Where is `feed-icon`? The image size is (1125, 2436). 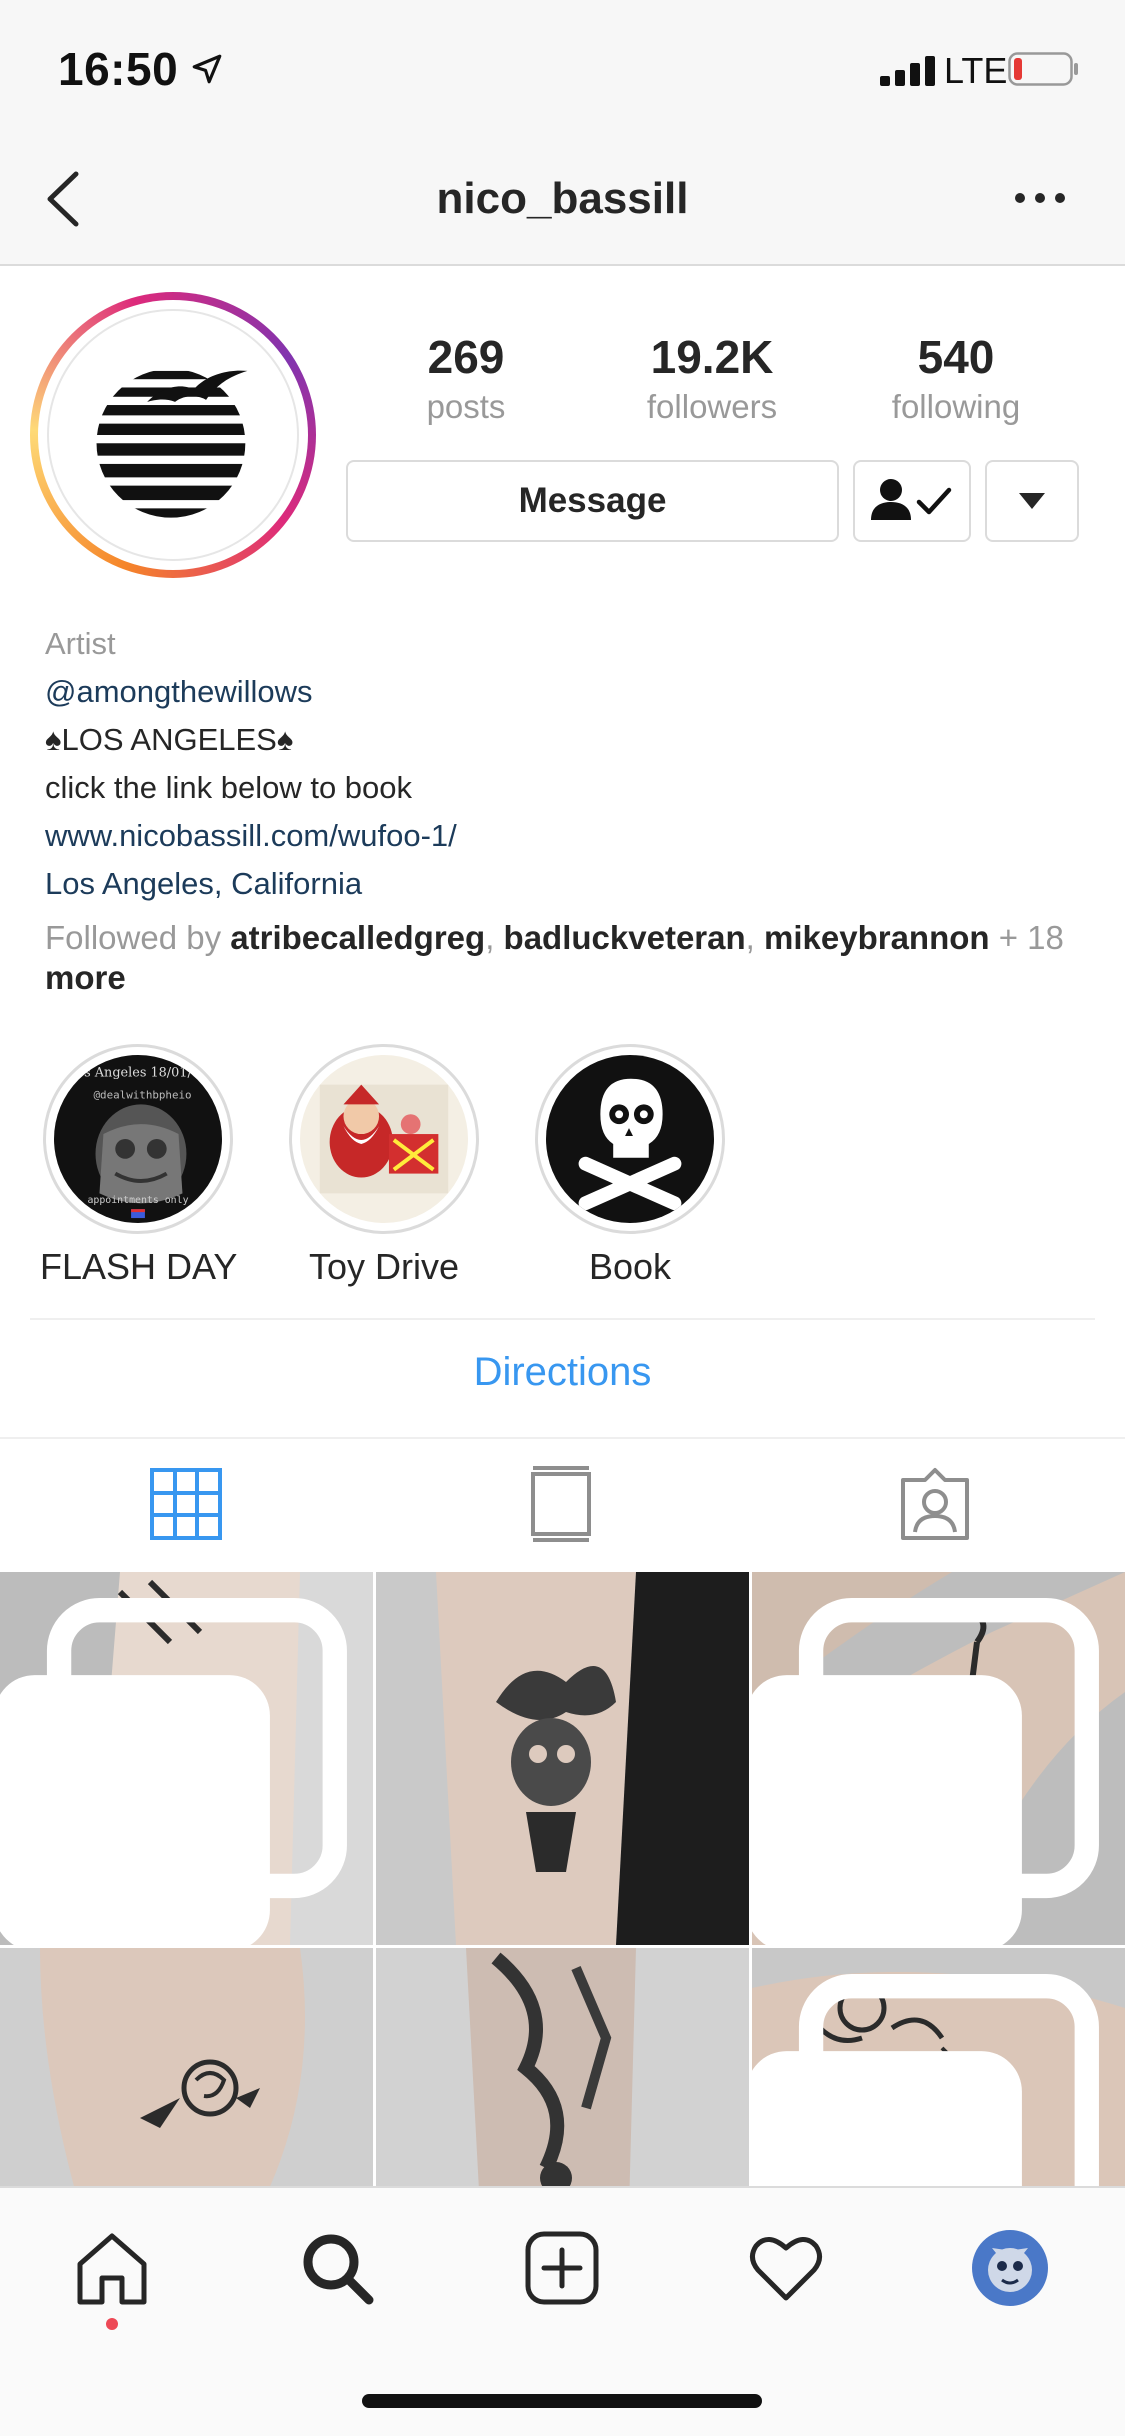
feed-icon is located at coordinates (561, 1504).